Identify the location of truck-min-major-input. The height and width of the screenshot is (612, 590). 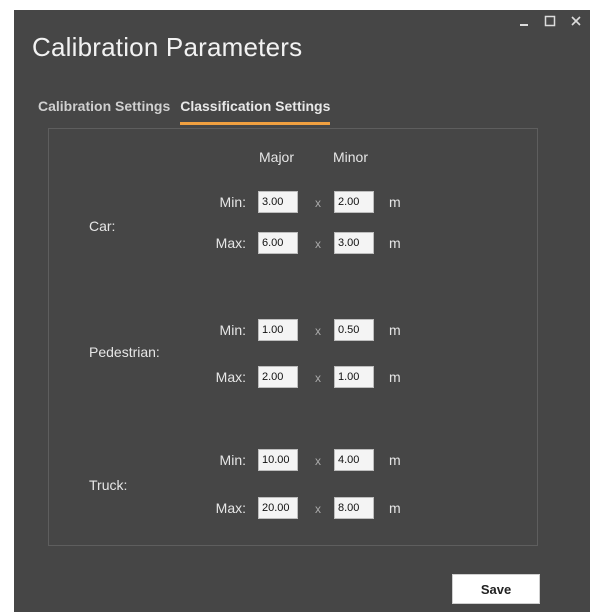
(278, 460).